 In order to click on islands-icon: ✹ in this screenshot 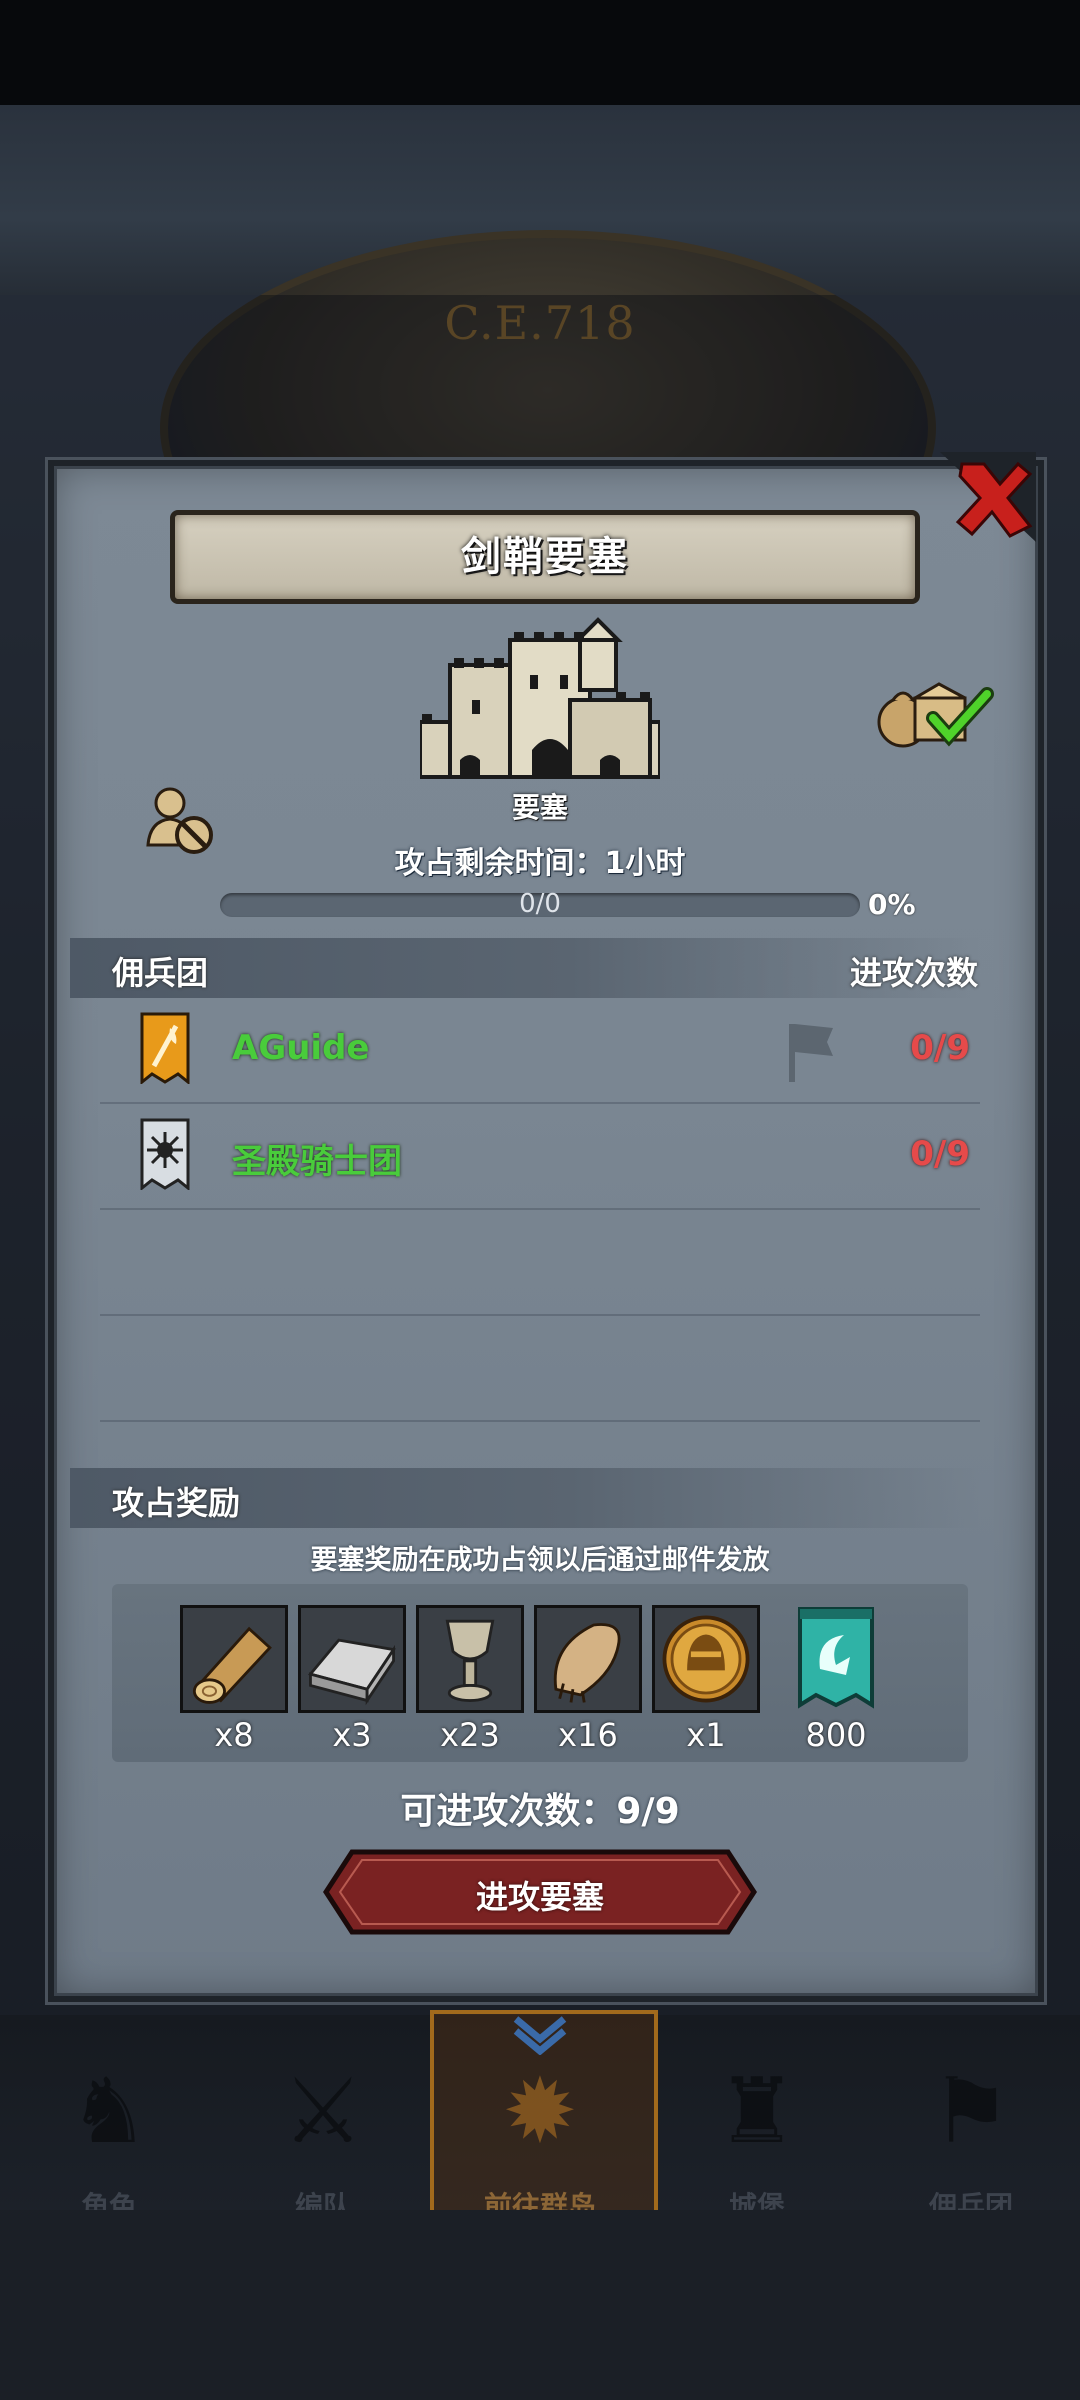, I will do `click(540, 2111)`.